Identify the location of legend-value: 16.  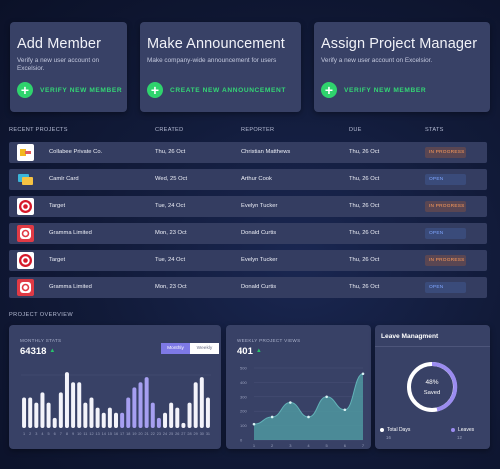
(388, 437).